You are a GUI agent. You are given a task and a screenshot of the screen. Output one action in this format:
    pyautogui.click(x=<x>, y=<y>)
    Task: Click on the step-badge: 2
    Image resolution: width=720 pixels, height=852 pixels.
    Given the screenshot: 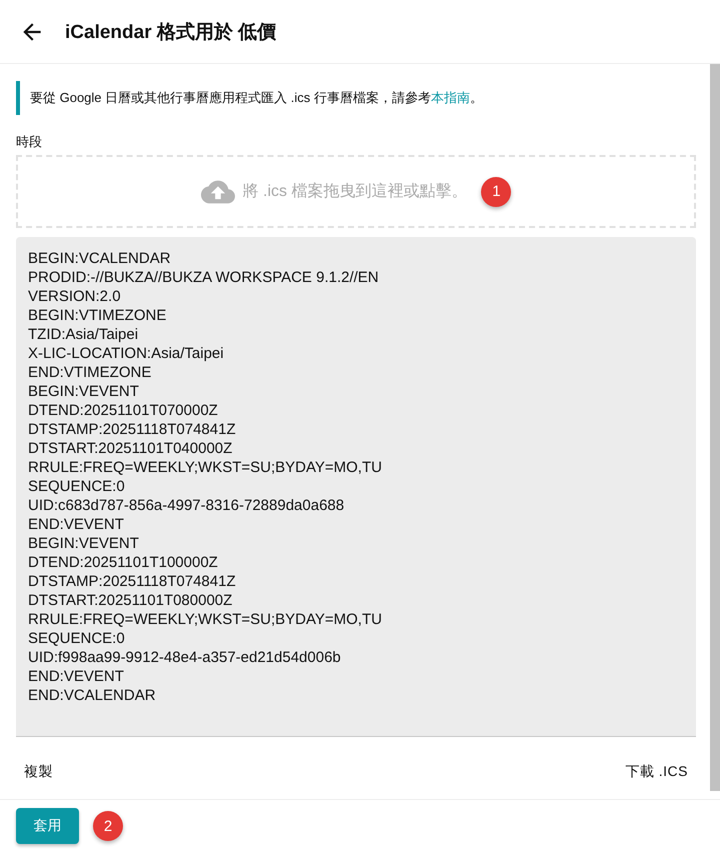 What is the action you would take?
    pyautogui.click(x=108, y=826)
    